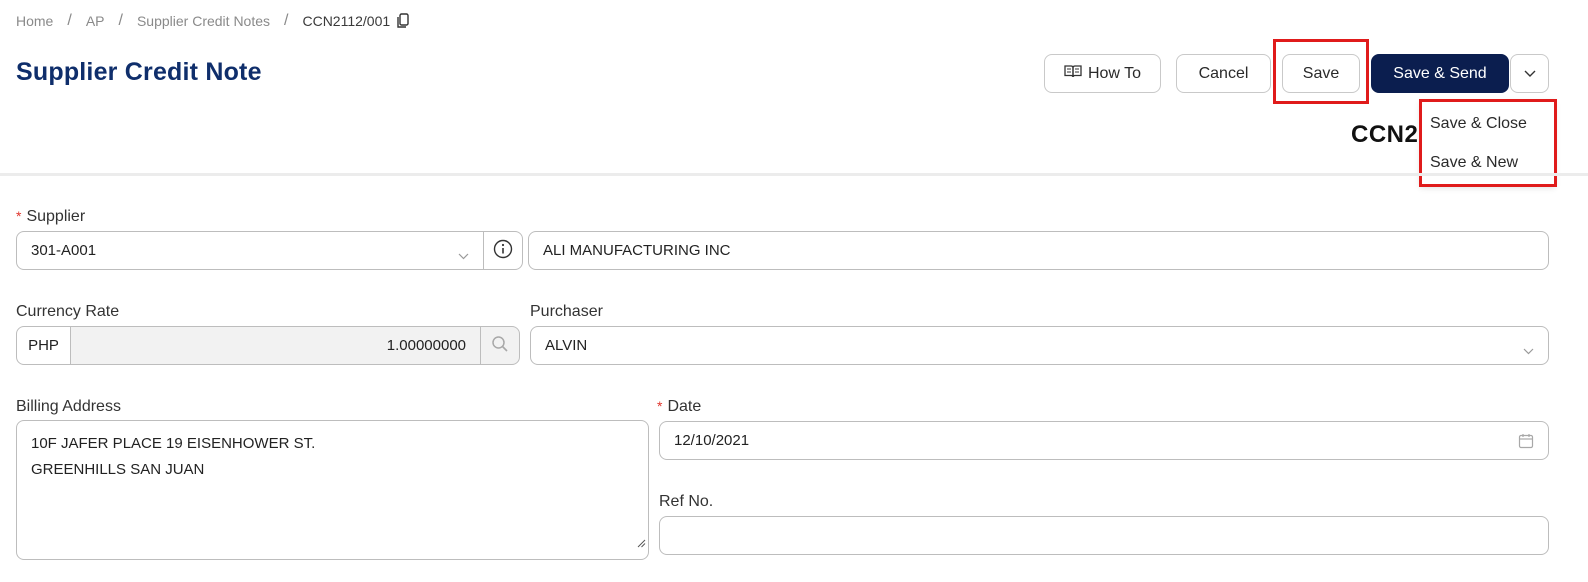 The width and height of the screenshot is (1588, 582). I want to click on currency-code-value: PHP, so click(43, 345).